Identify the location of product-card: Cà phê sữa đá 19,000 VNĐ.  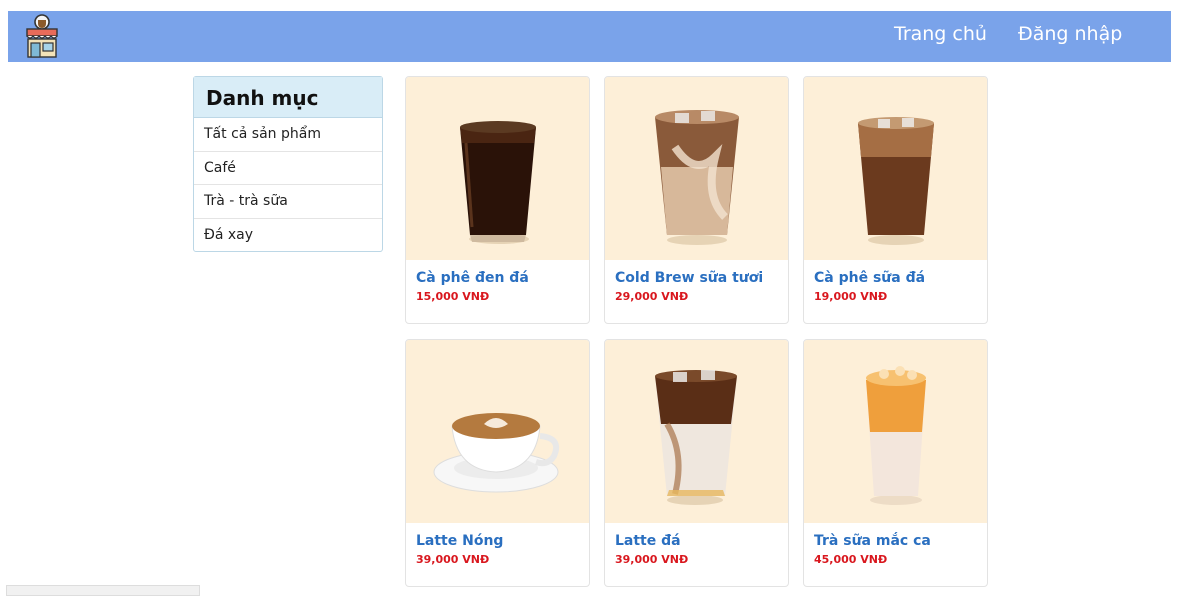
(895, 200).